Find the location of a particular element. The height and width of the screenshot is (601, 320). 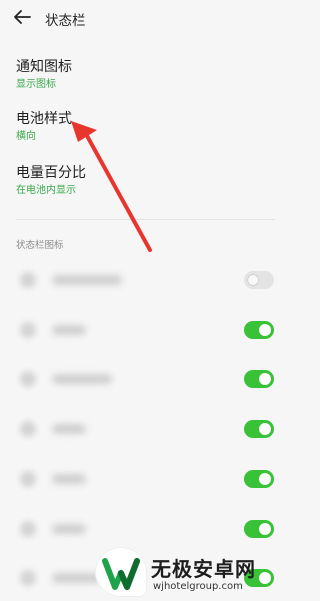

setting-battery-percentage: 电量百分比 在电池内显示 is located at coordinates (141, 181).